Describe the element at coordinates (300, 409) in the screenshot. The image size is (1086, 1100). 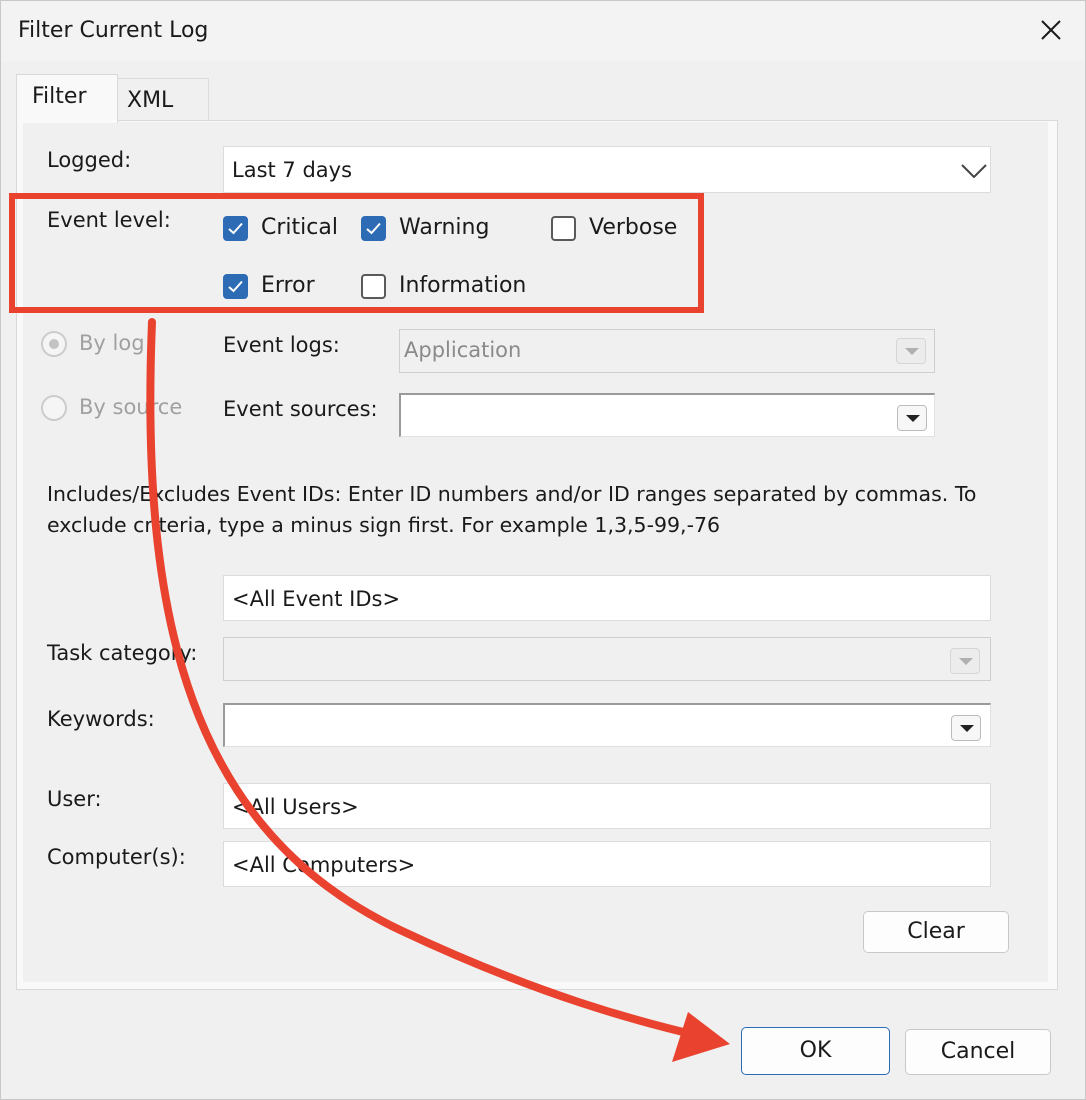
I see `event-sources-label: Event sources:` at that location.